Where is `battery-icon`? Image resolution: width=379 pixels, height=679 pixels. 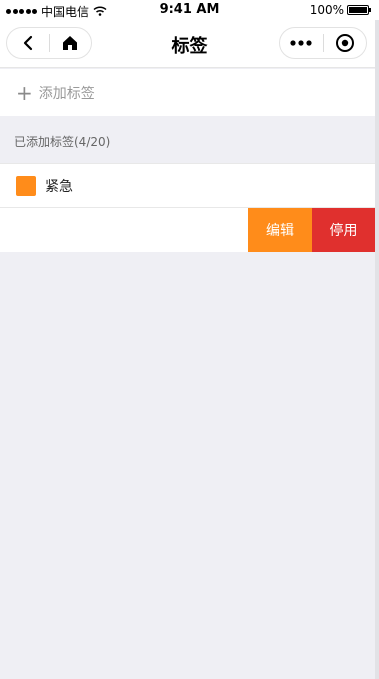
battery-icon is located at coordinates (359, 10).